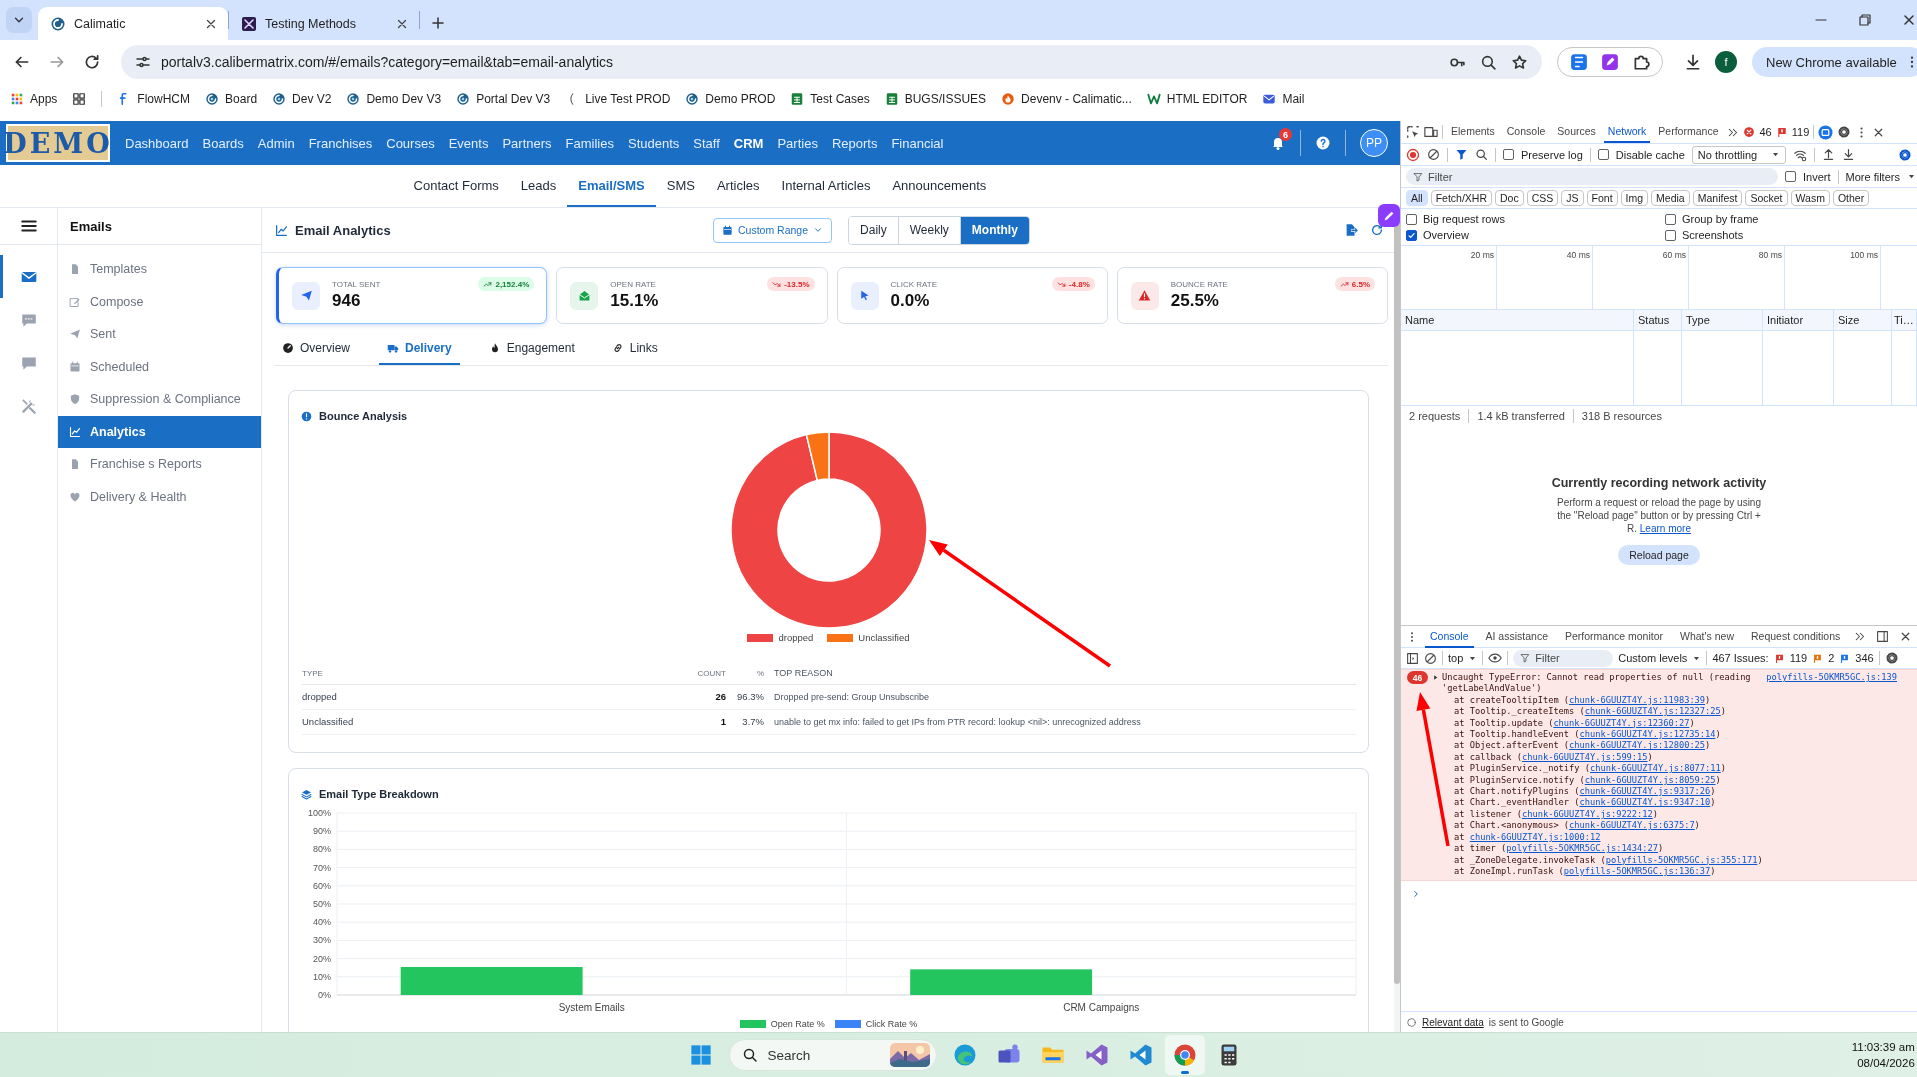  What do you see at coordinates (159, 366) in the screenshot?
I see `sidebar-item: Scheduled` at bounding box center [159, 366].